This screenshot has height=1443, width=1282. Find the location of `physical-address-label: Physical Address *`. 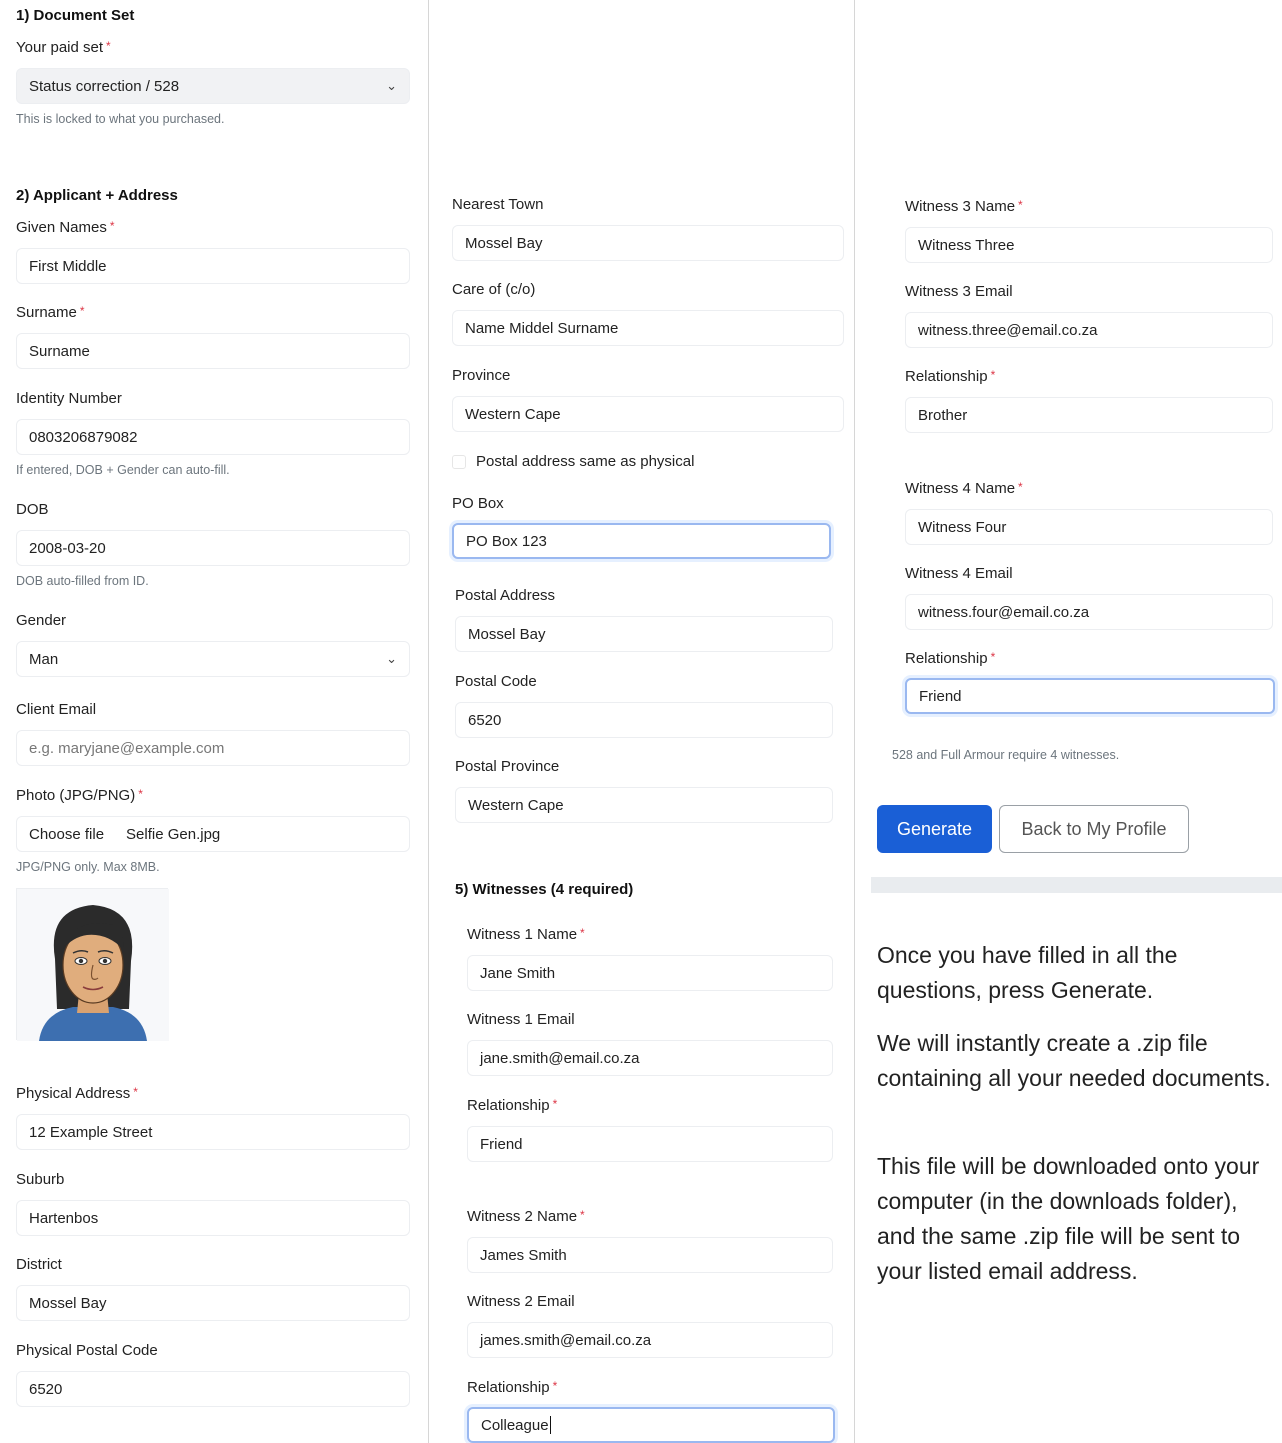

physical-address-label: Physical Address * is located at coordinates (77, 1093).